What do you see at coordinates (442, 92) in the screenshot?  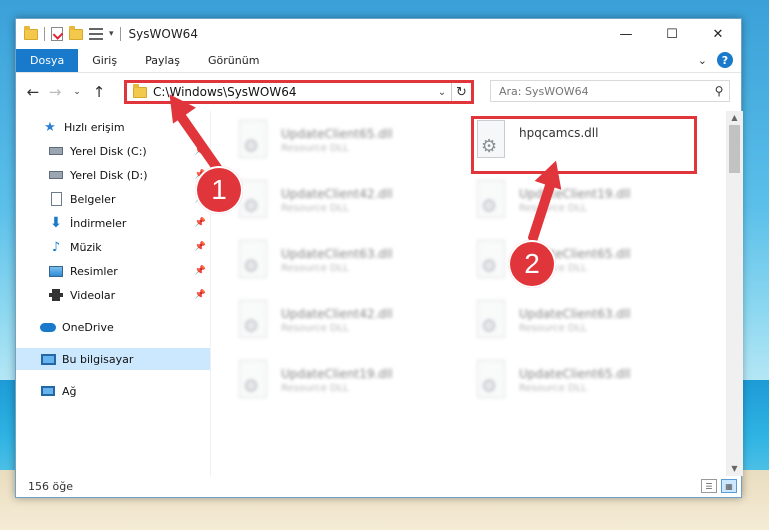 I see `address-dropdown-icon: ⌄` at bounding box center [442, 92].